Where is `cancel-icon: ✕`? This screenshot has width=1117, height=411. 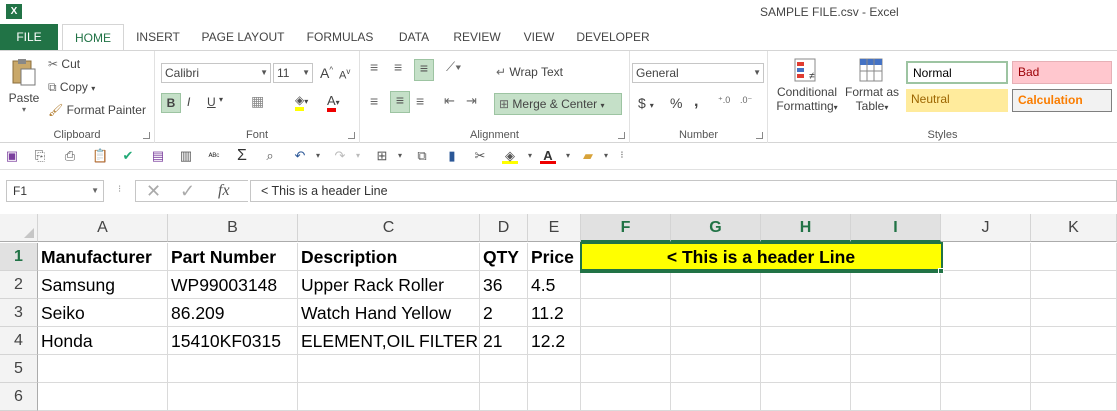 cancel-icon: ✕ is located at coordinates (153, 191).